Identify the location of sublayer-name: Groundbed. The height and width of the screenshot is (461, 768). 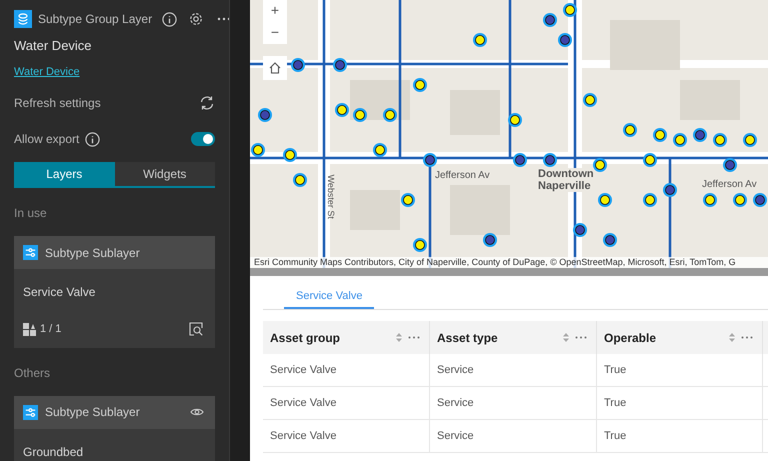
(53, 452).